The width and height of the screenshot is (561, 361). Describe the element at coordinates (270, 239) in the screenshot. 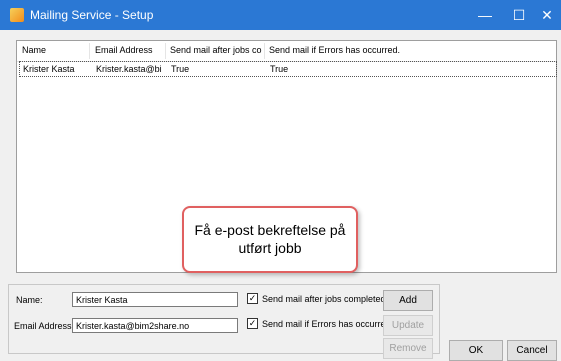

I see `annotation-callout: Få e-post bekreftelse på utført jobb` at that location.